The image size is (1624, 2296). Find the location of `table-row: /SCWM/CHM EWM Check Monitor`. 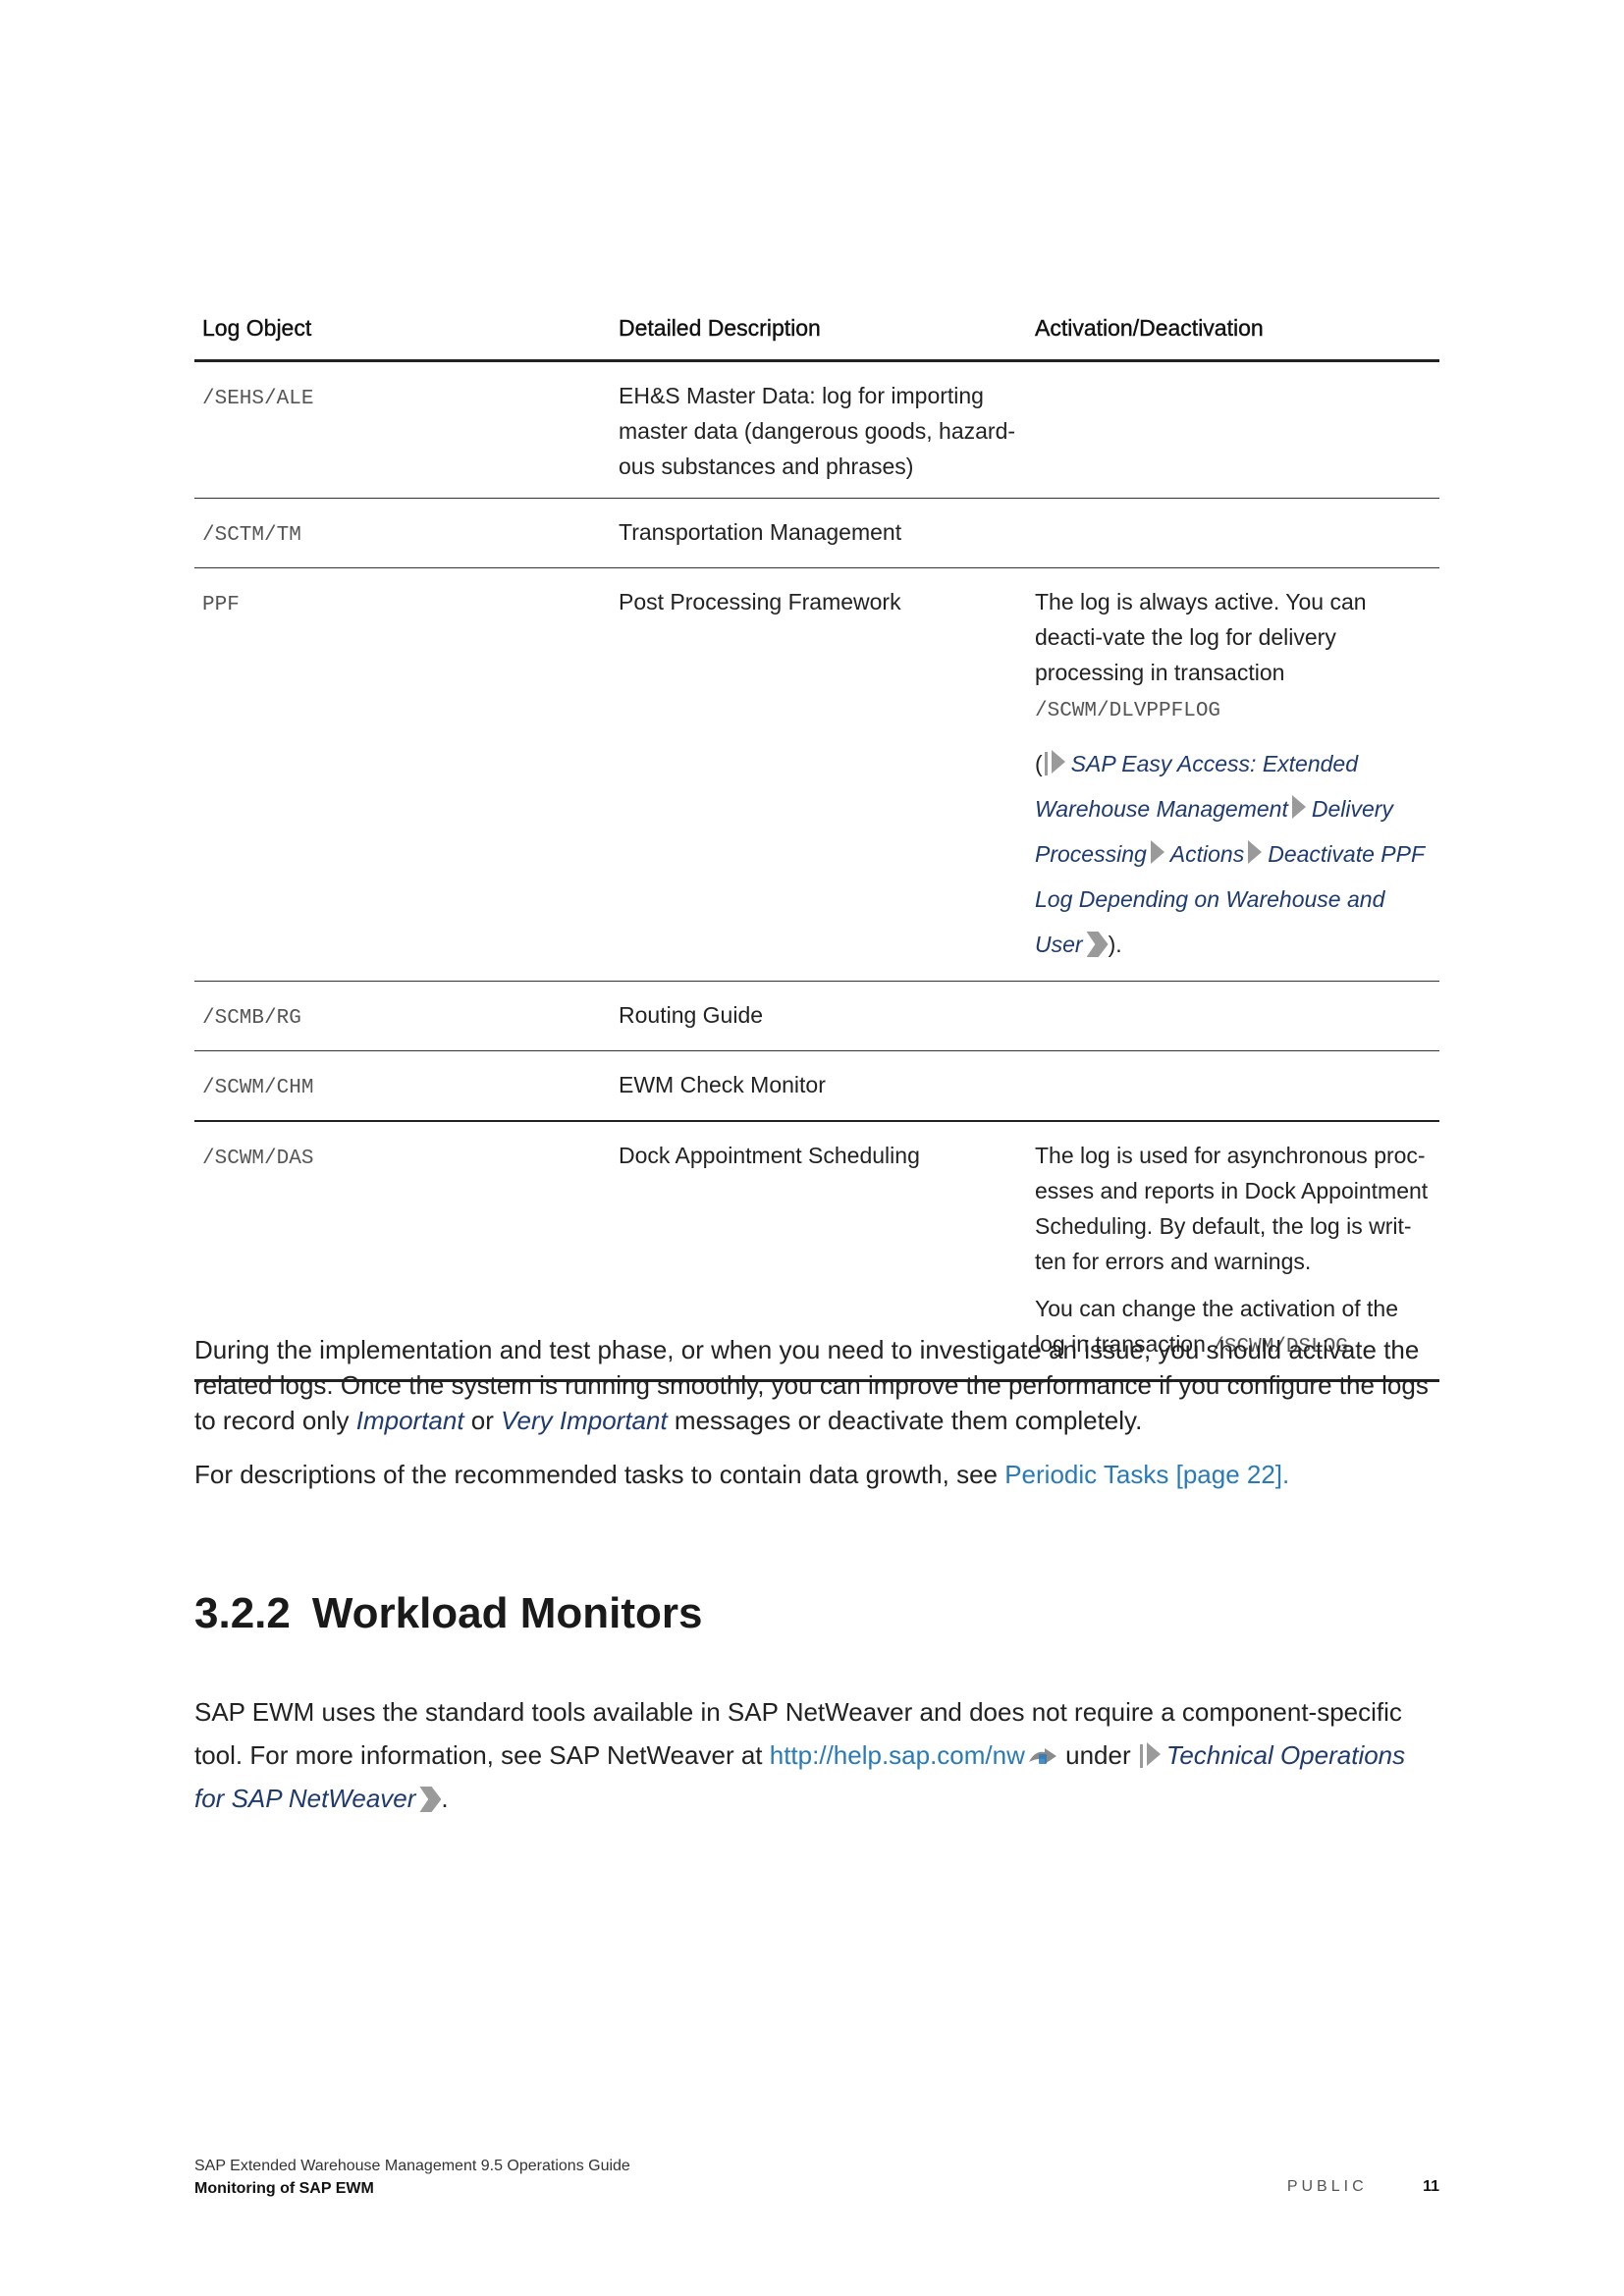

table-row: /SCWM/CHM EWM Check Monitor is located at coordinates (816, 1086).